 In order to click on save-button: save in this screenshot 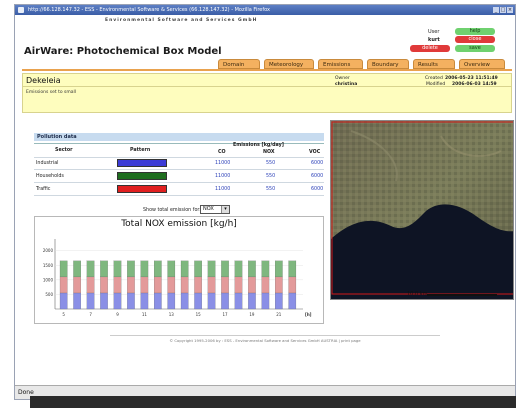, I will do `click(475, 48)`.